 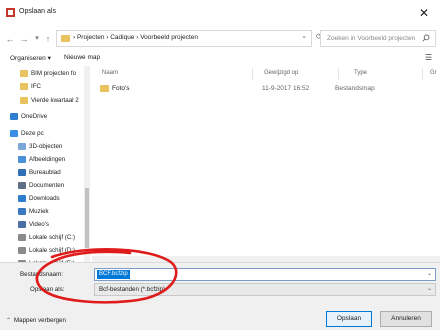 I want to click on filetype-value: Bcf-bestanden (*.bcfzip), so click(x=132, y=289).